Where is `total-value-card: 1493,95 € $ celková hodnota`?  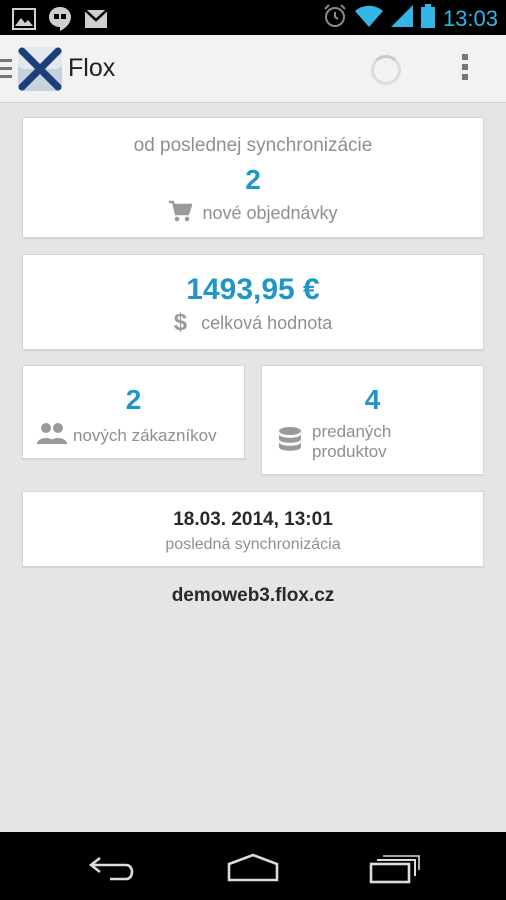 total-value-card: 1493,95 € $ celková hodnota is located at coordinates (253, 302).